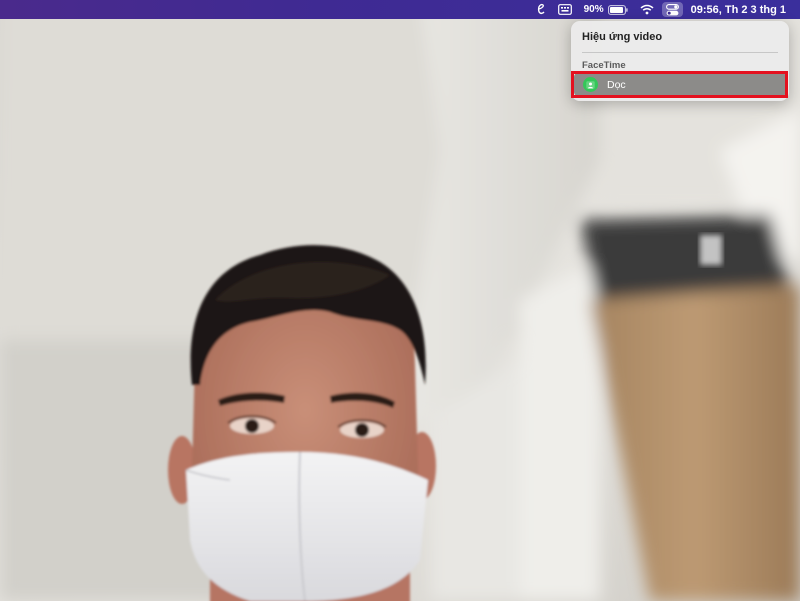 This screenshot has height=601, width=800. Describe the element at coordinates (672, 9) in the screenshot. I see `control-center-icon` at that location.